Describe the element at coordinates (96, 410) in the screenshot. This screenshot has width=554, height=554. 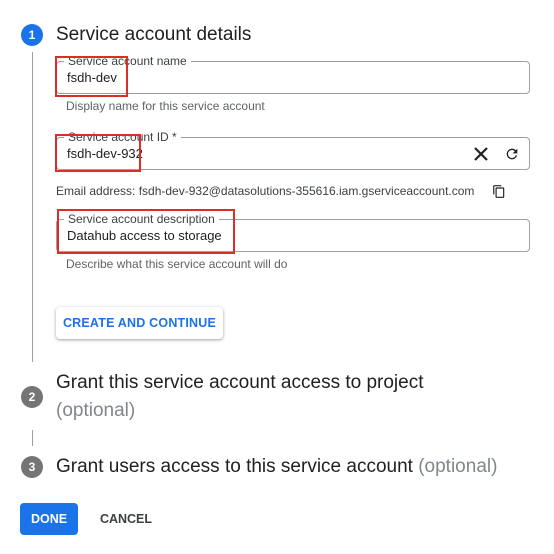
I see `step-2-optional: (optional)` at that location.